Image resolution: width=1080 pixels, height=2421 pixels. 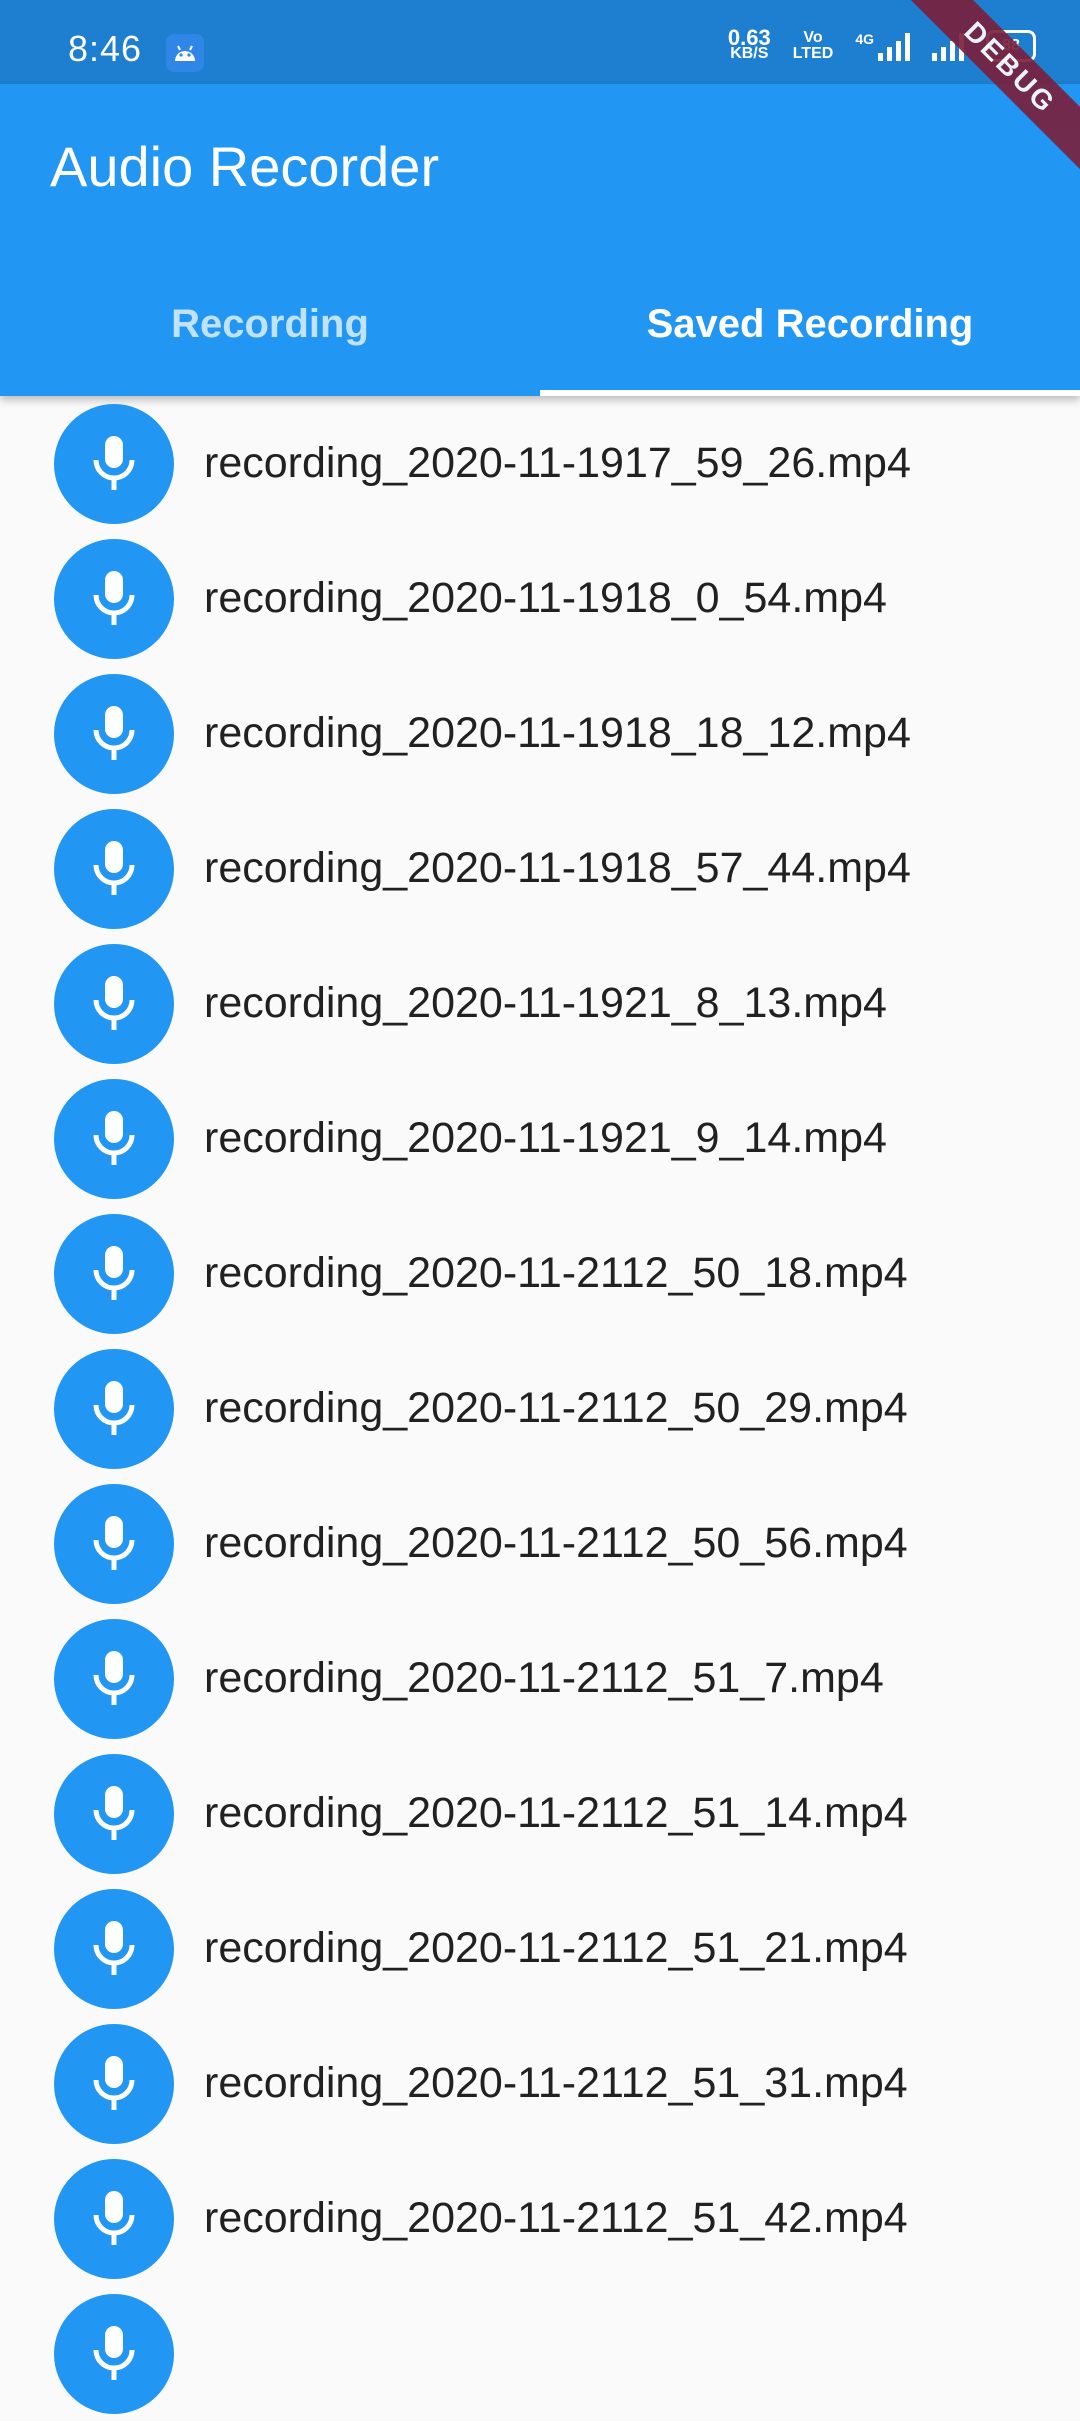 I want to click on recording-name: recording_2020-11-2112_51_21.mp4, so click(x=556, y=1948).